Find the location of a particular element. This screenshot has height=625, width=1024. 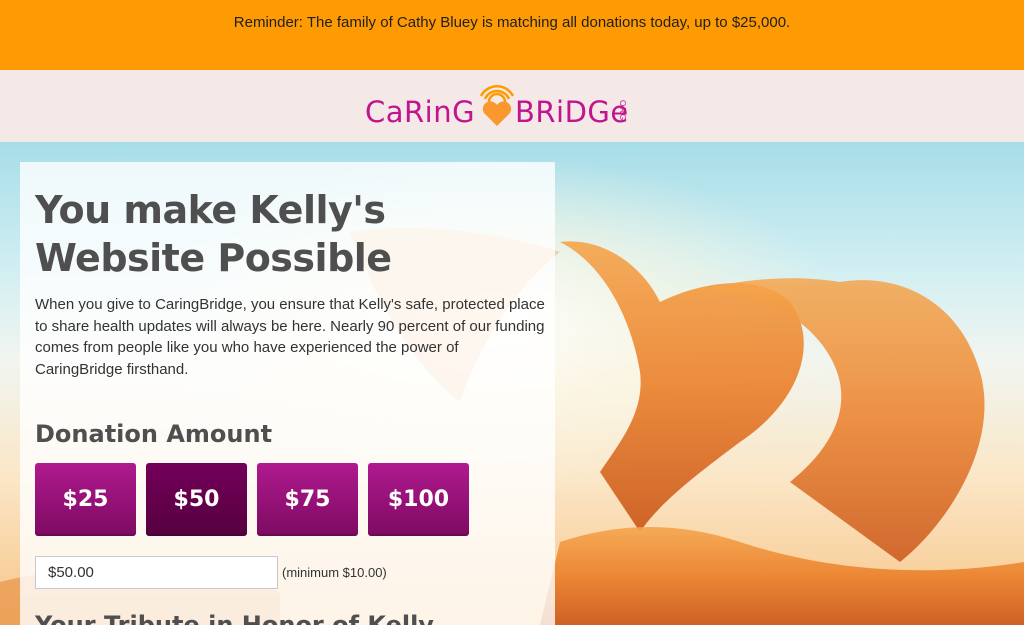

amount-options: $25 $50 $75 $100 is located at coordinates (287, 499).